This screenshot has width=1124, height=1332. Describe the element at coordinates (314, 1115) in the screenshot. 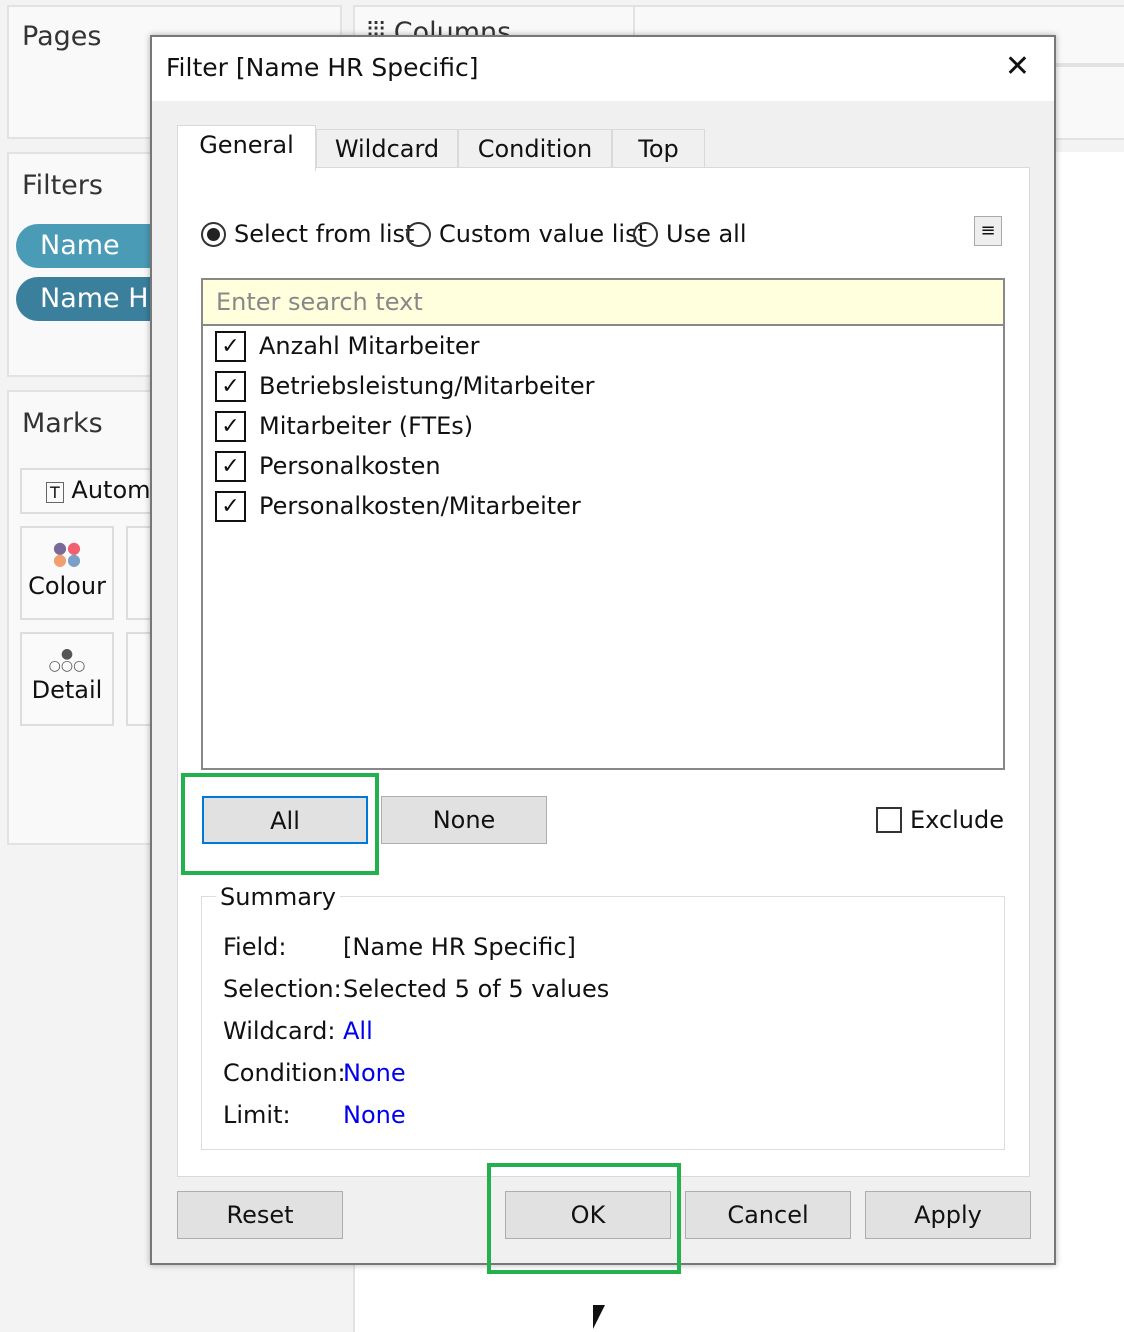

I see `summary-row: Limit: None` at that location.